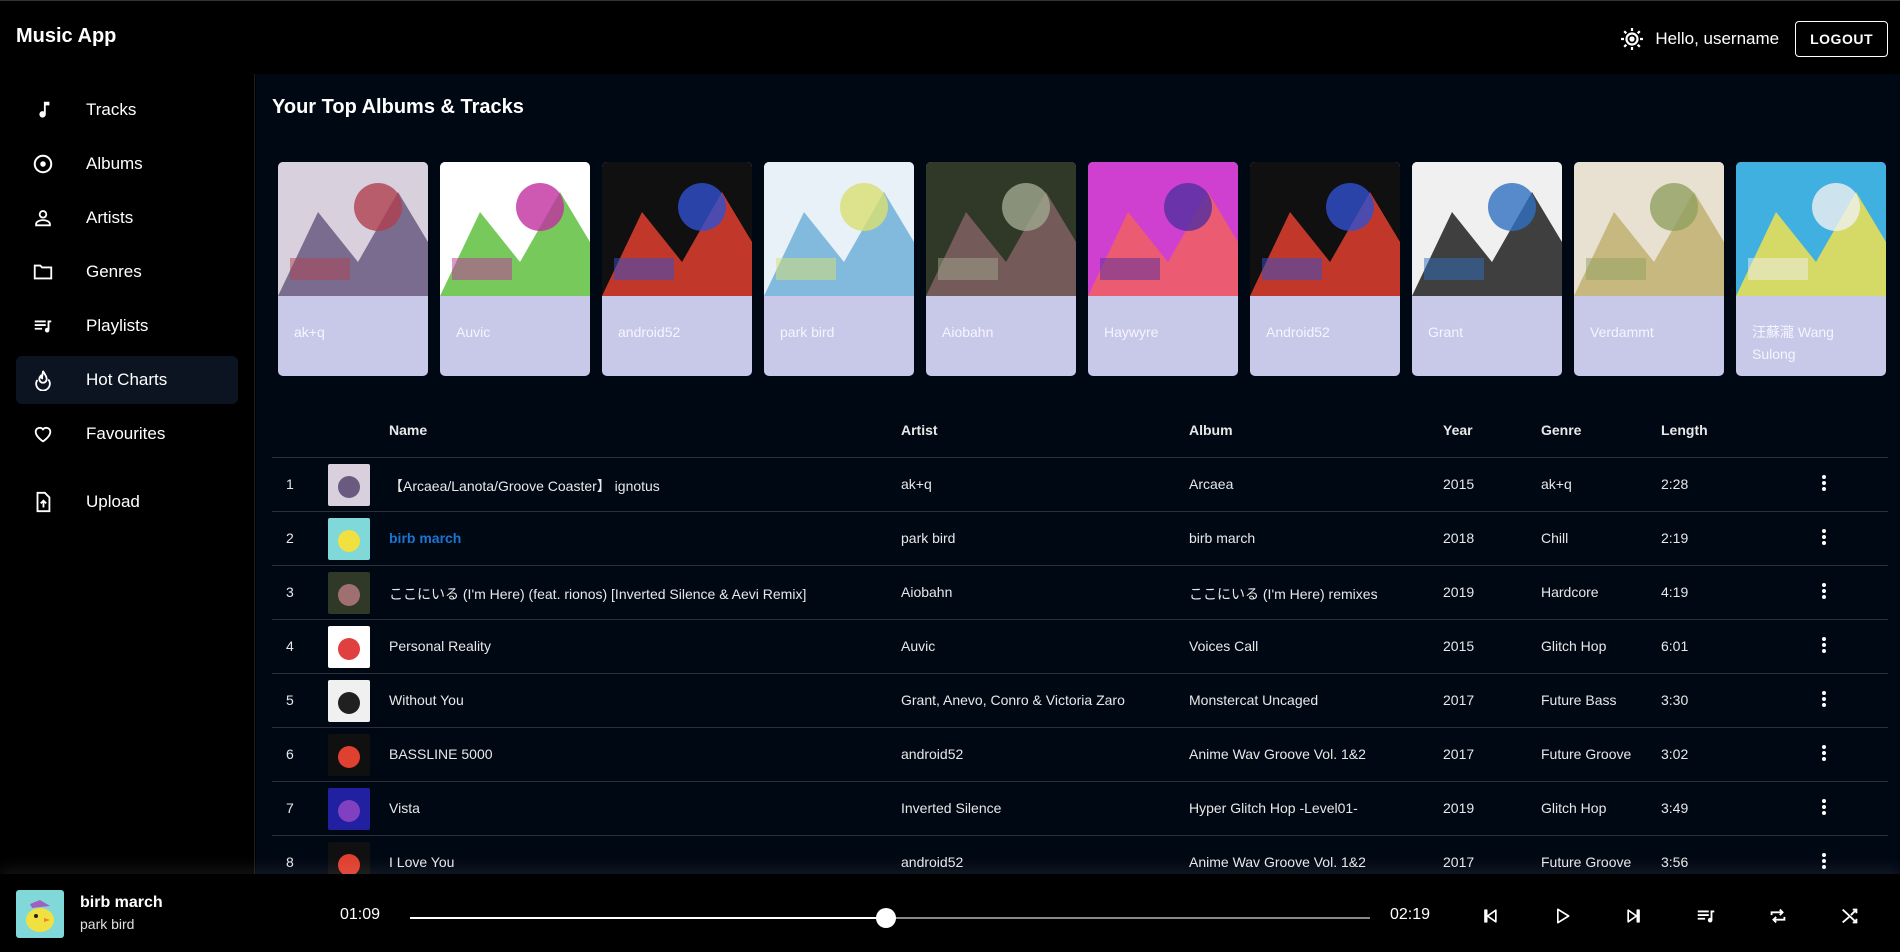 This screenshot has width=1900, height=952. I want to click on track-album: Anime Wav Groove Vol. 1&2, so click(1277, 754).